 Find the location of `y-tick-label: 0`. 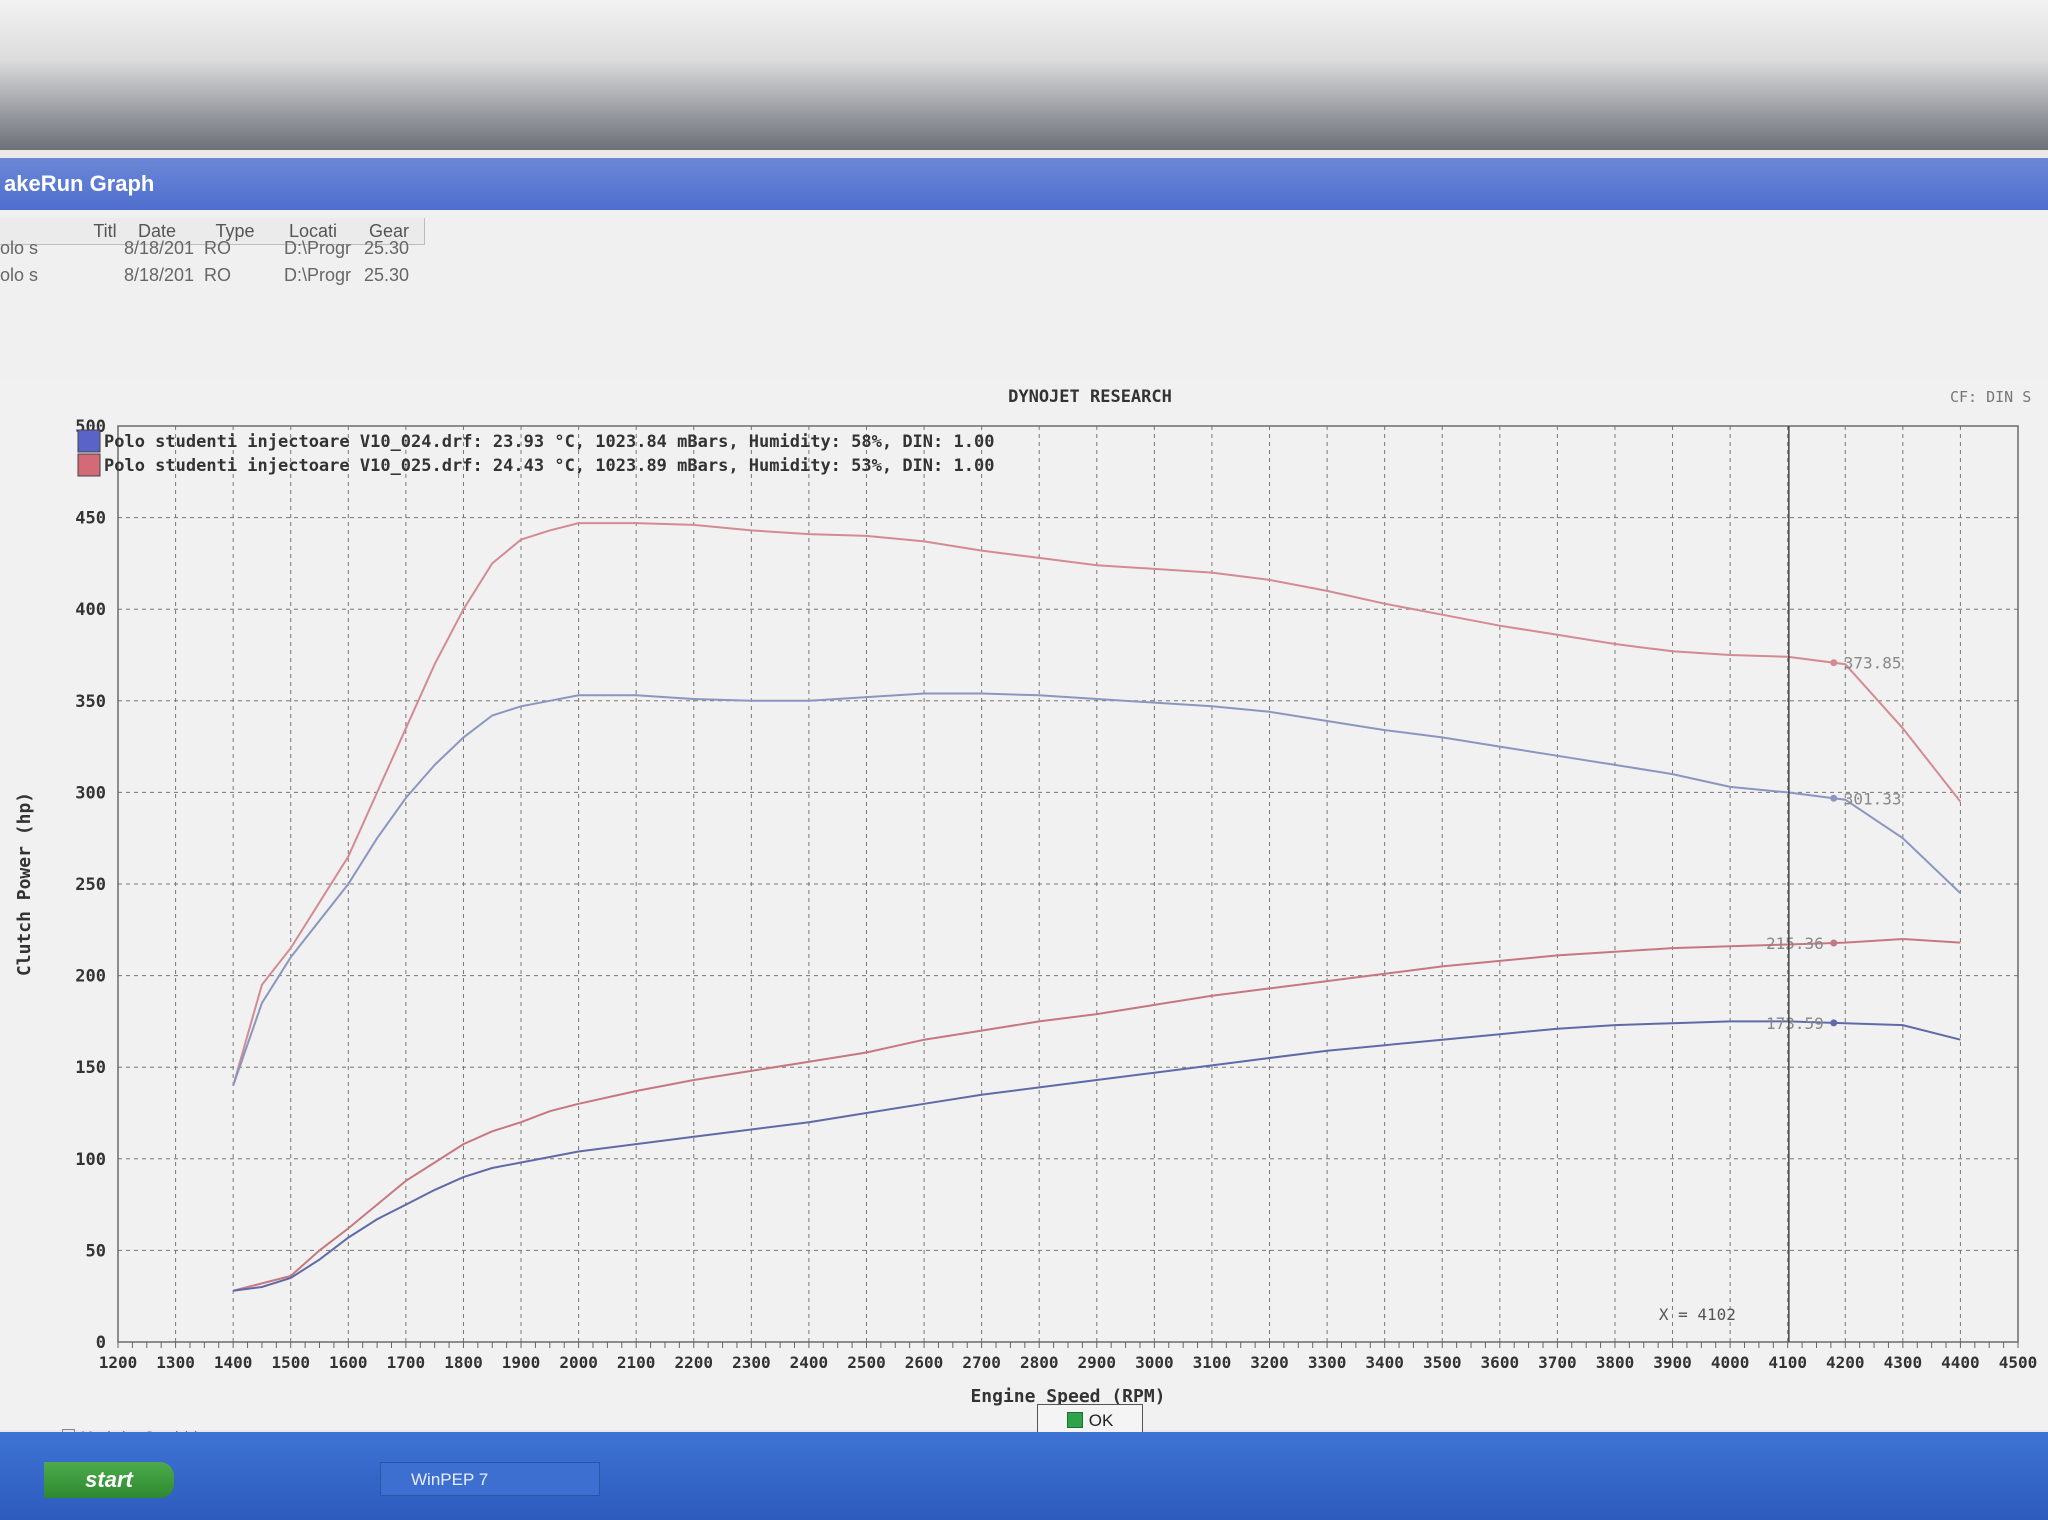

y-tick-label: 0 is located at coordinates (101, 1343).